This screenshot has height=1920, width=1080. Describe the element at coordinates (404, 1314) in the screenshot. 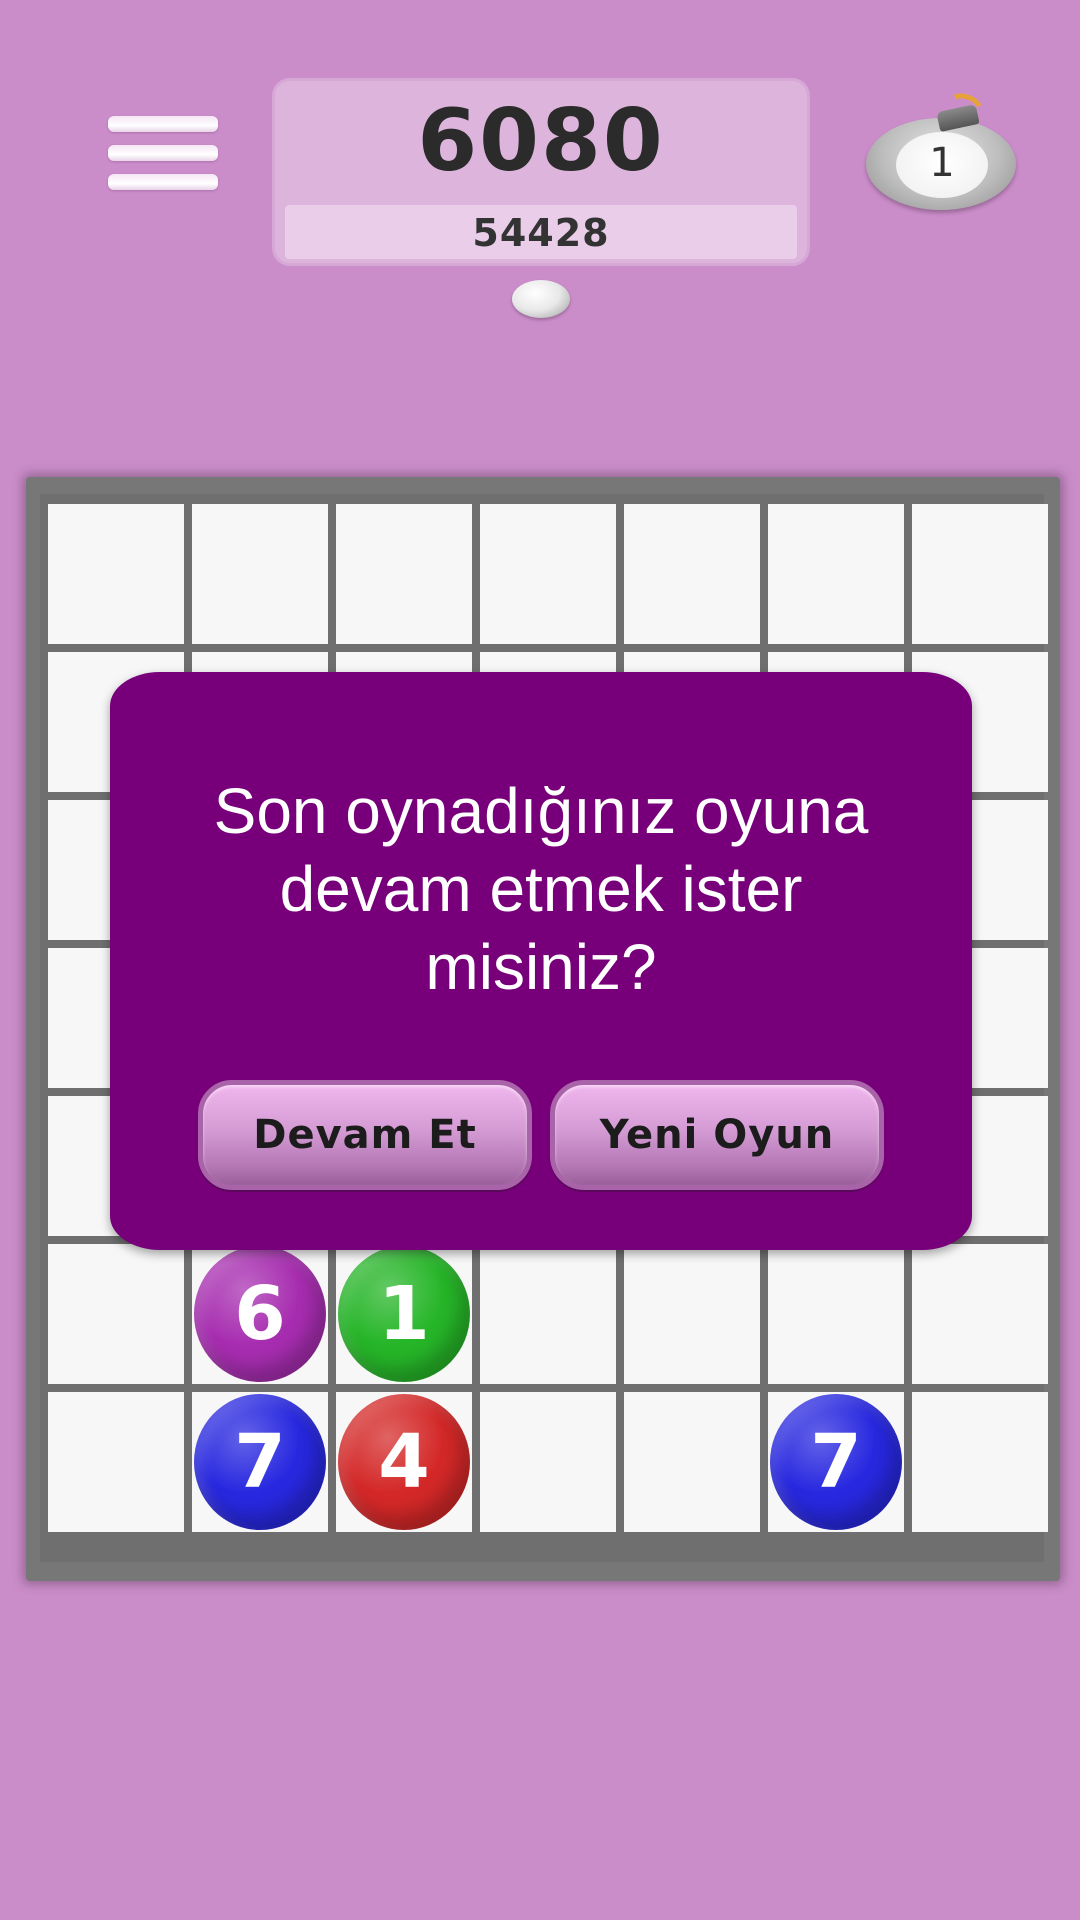

I see `number-ball: 1` at that location.